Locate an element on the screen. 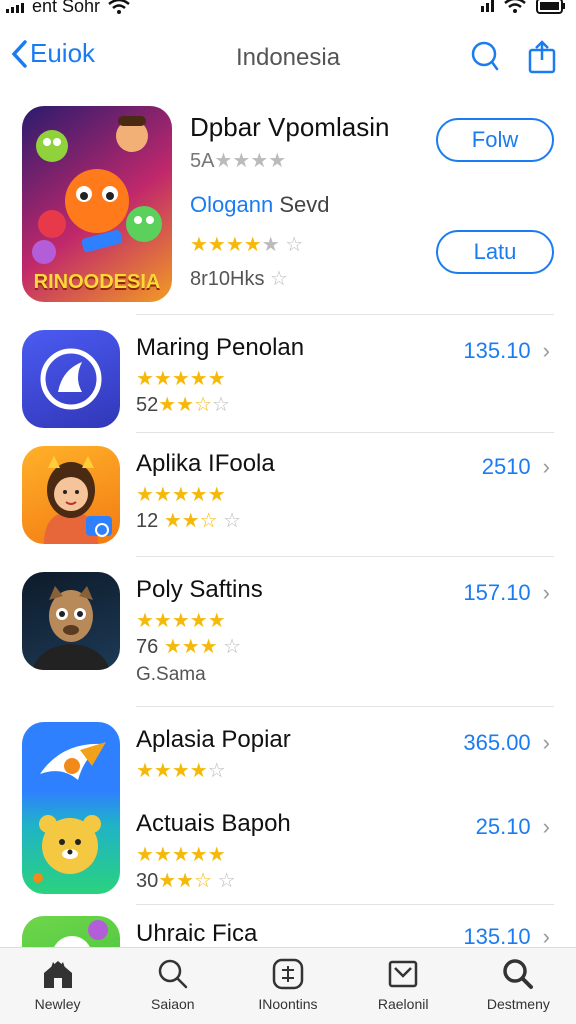 This screenshot has height=1024, width=576. featured-app-hero-text: RINOODESIA is located at coordinates (97, 282).